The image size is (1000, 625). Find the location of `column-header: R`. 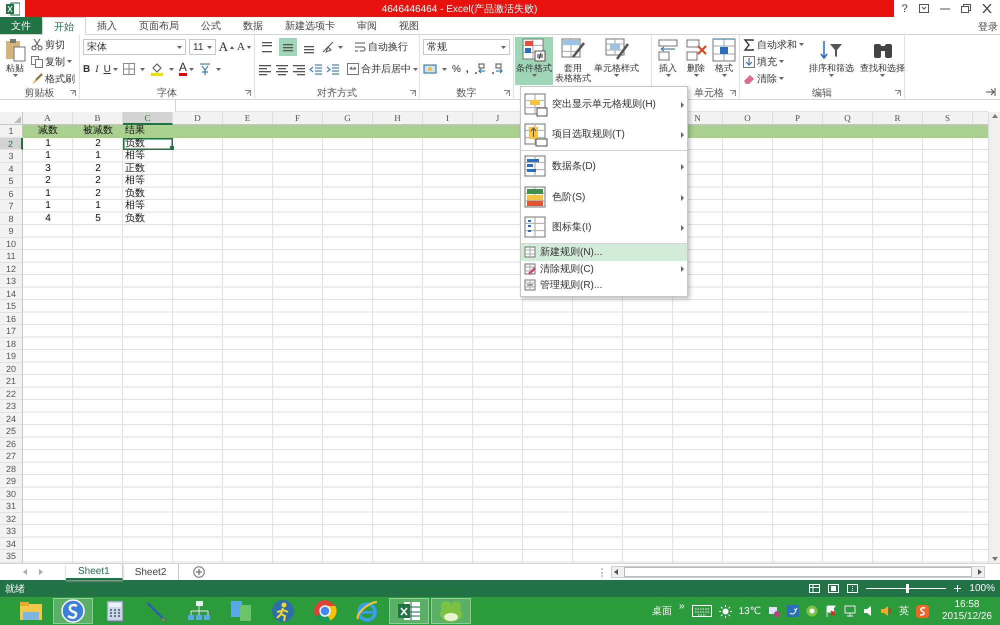

column-header: R is located at coordinates (898, 118).